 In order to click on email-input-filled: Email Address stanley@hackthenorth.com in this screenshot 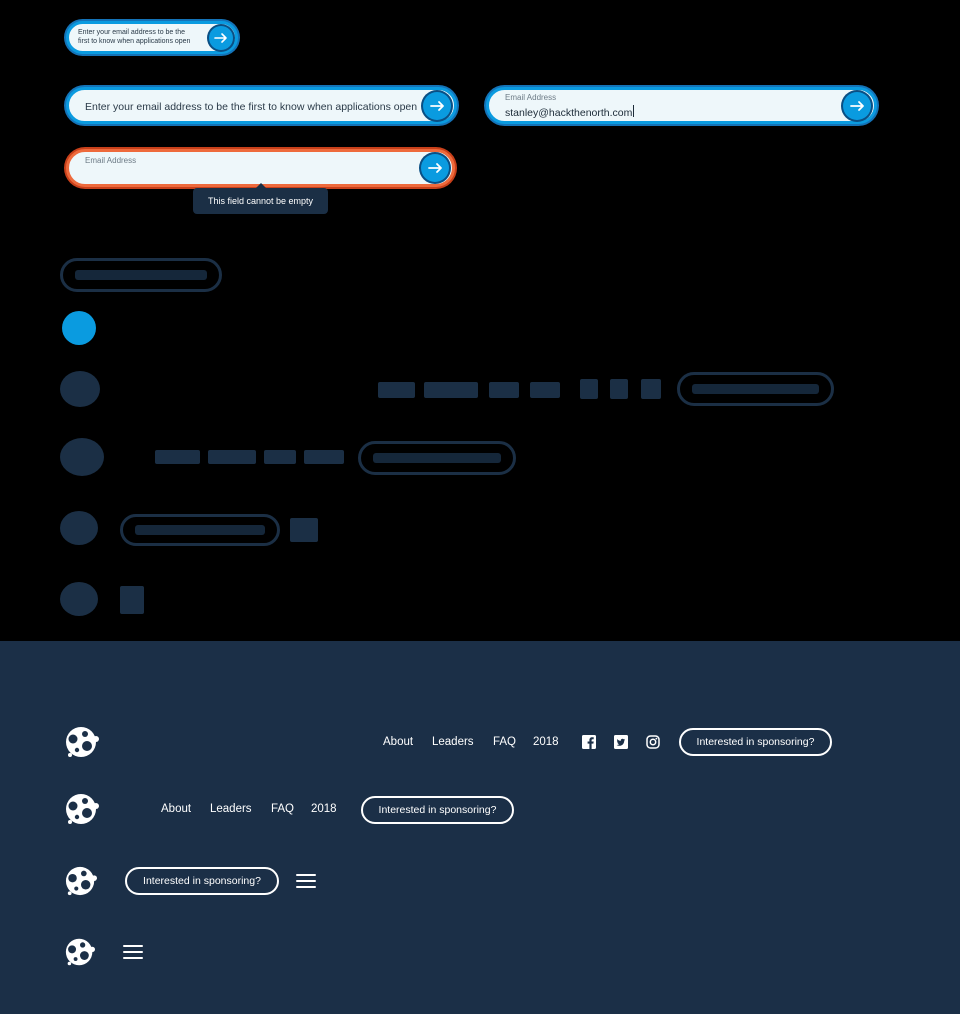, I will do `click(681, 105)`.